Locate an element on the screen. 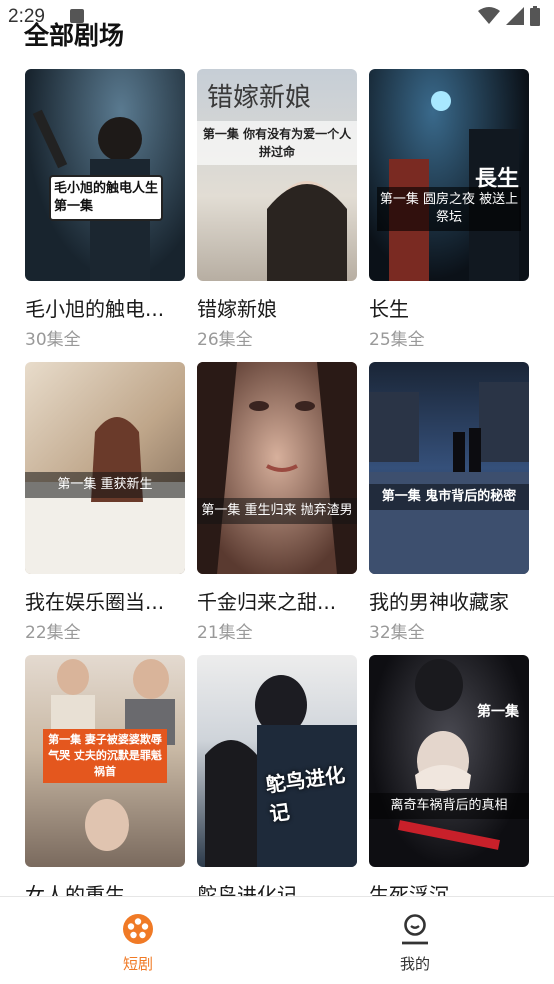 The width and height of the screenshot is (554, 984). film-reel-icon is located at coordinates (138, 929).